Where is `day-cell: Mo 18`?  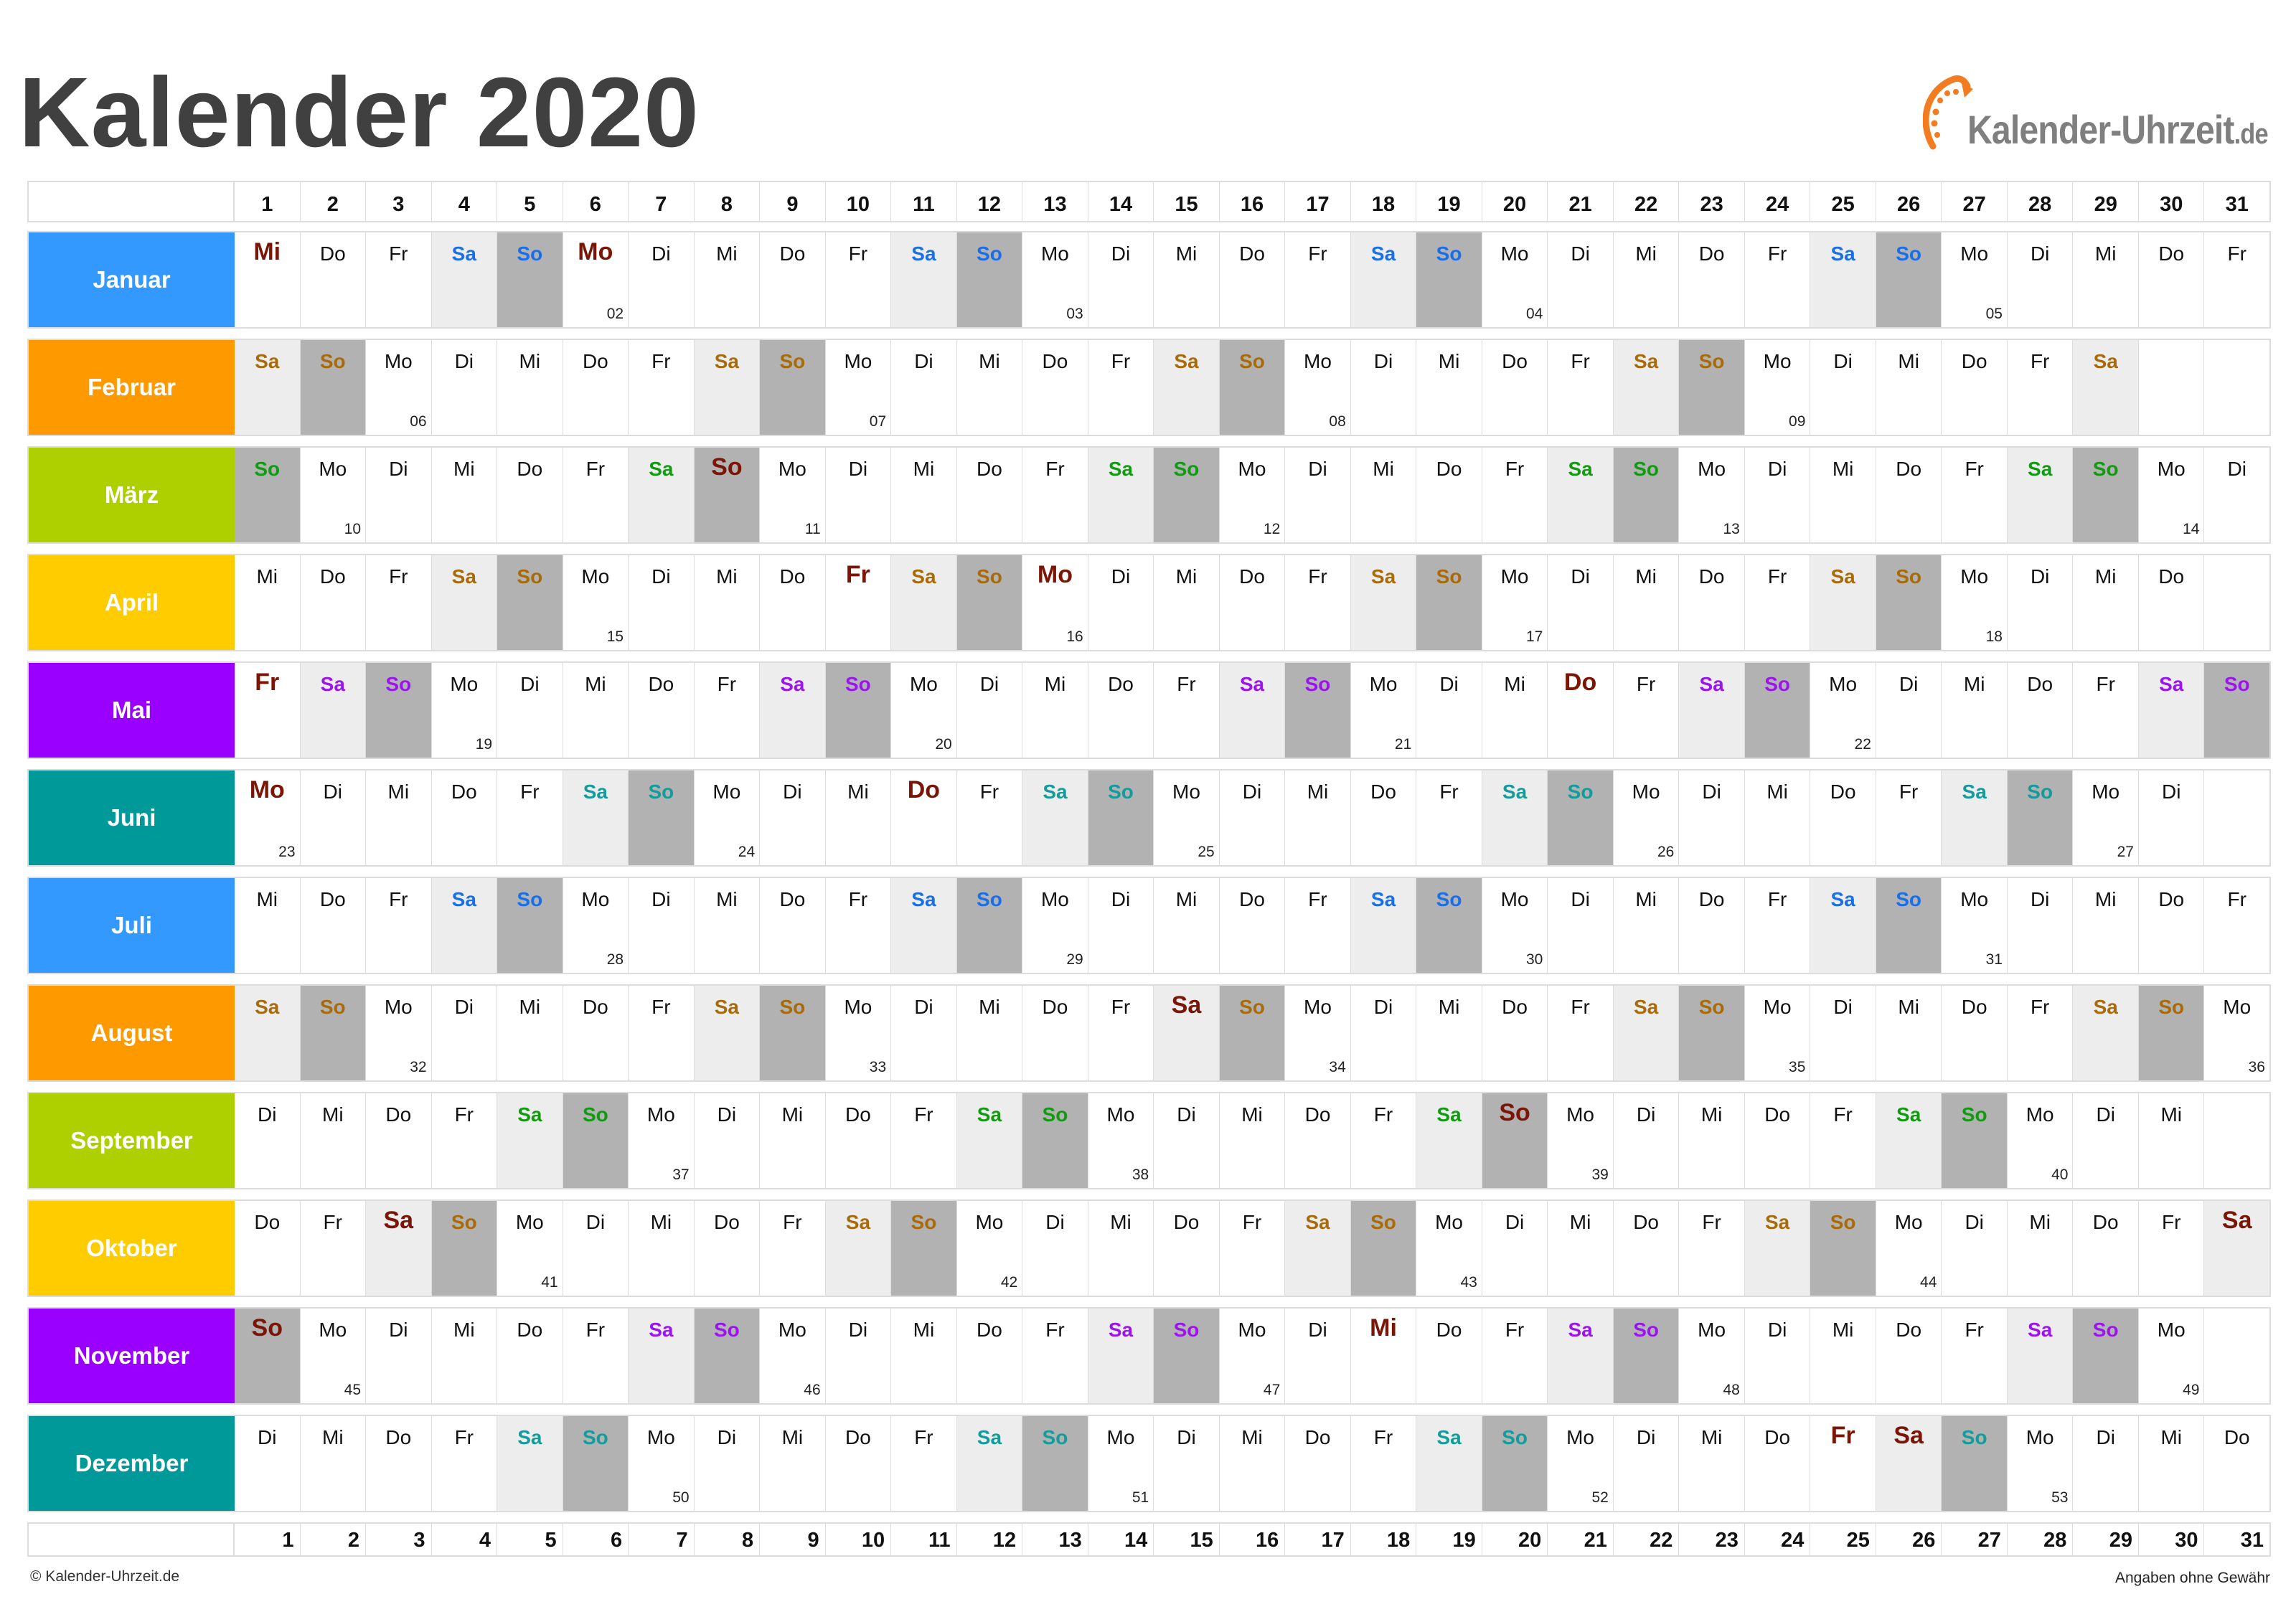 day-cell: Mo 18 is located at coordinates (1975, 602).